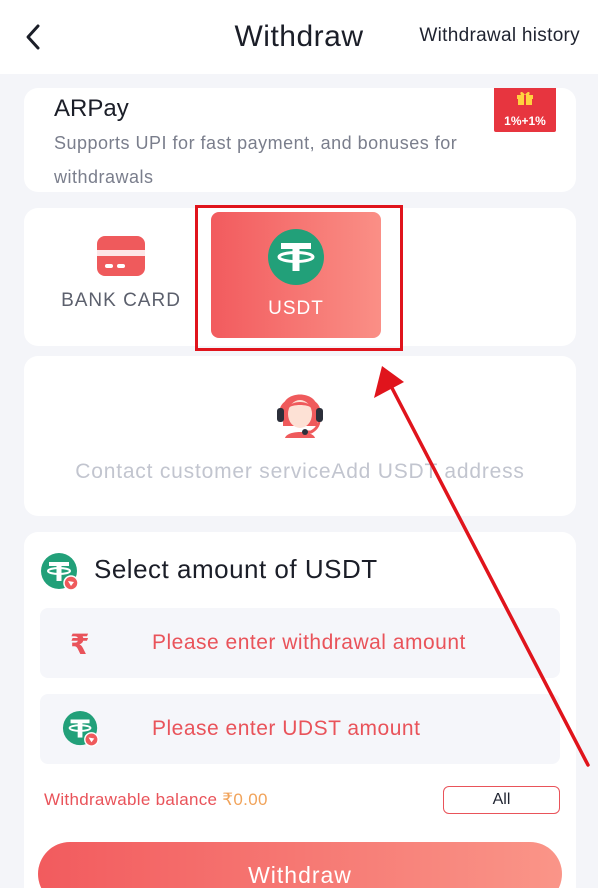 The height and width of the screenshot is (888, 598). I want to click on back-button, so click(33, 37).